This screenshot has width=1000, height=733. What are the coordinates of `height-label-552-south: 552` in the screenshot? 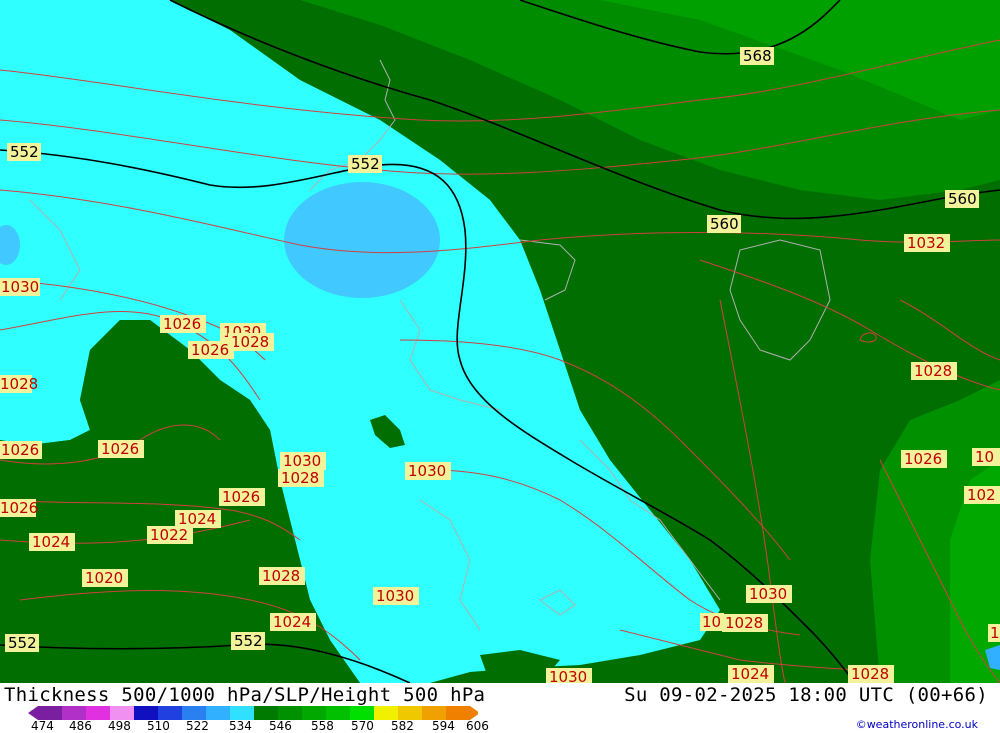 It's located at (248, 641).